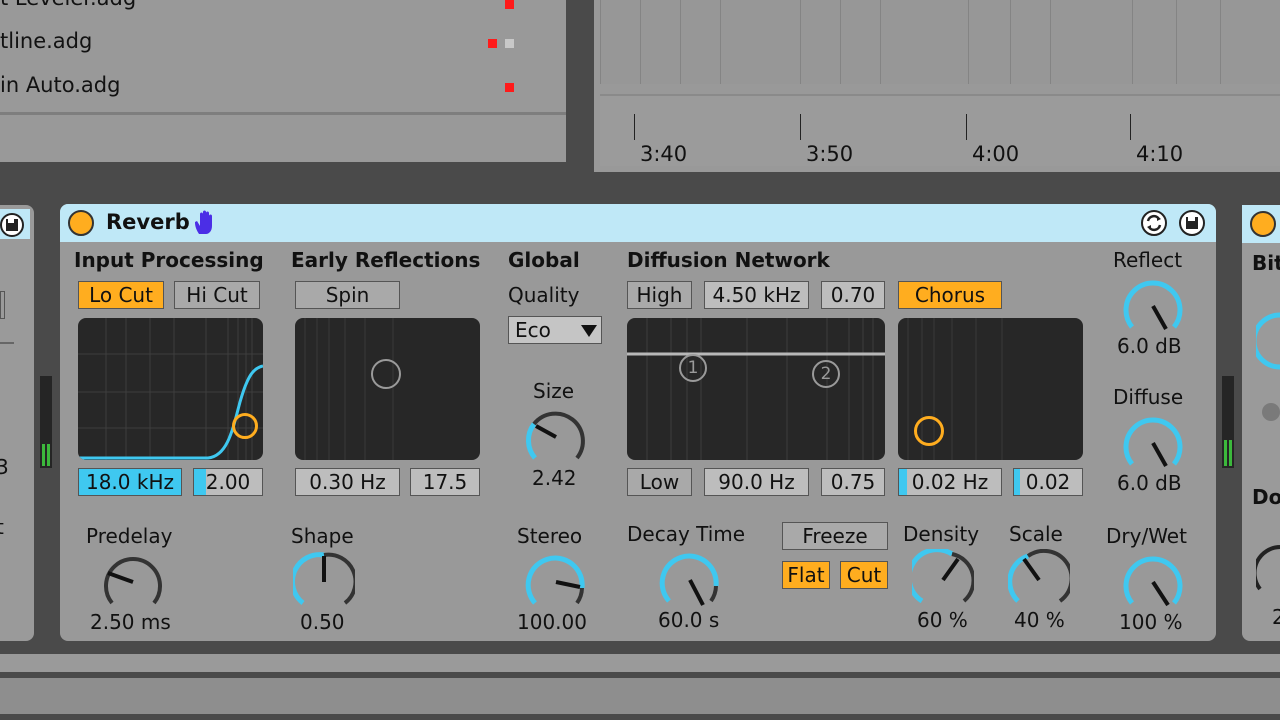  What do you see at coordinates (941, 534) in the screenshot?
I see `knob-label: Density` at bounding box center [941, 534].